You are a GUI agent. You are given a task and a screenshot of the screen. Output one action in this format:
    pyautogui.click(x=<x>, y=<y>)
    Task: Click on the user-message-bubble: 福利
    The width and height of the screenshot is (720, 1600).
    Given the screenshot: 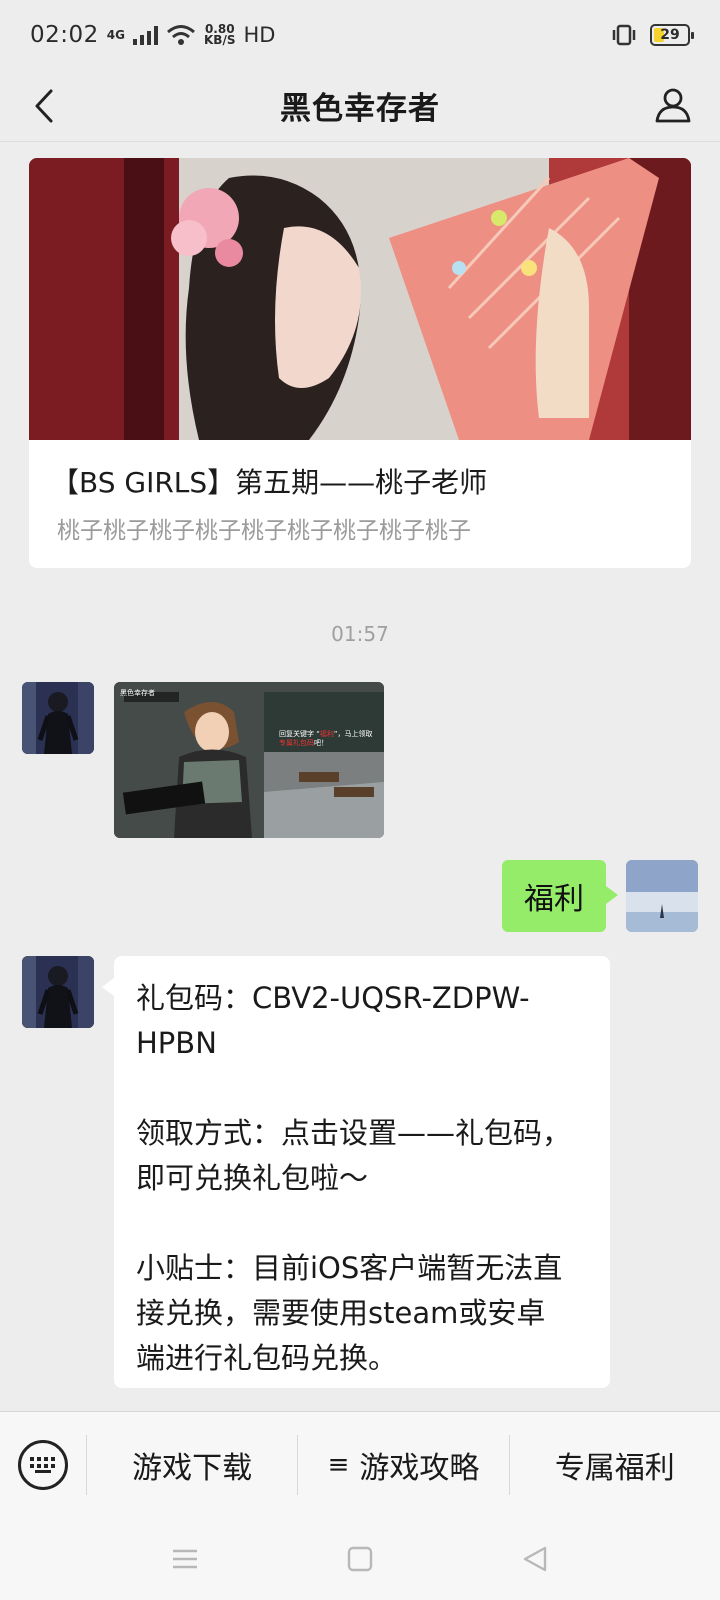 What is the action you would take?
    pyautogui.click(x=560, y=896)
    